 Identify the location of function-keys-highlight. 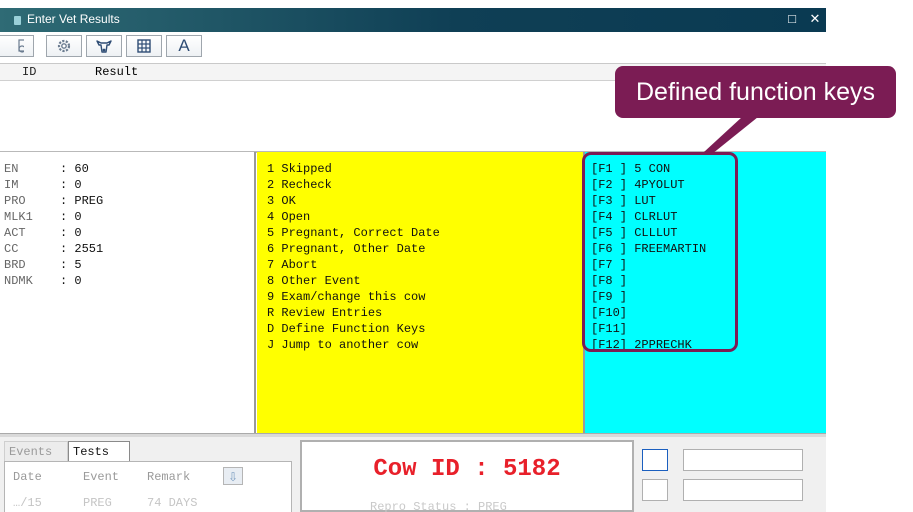
(660, 252).